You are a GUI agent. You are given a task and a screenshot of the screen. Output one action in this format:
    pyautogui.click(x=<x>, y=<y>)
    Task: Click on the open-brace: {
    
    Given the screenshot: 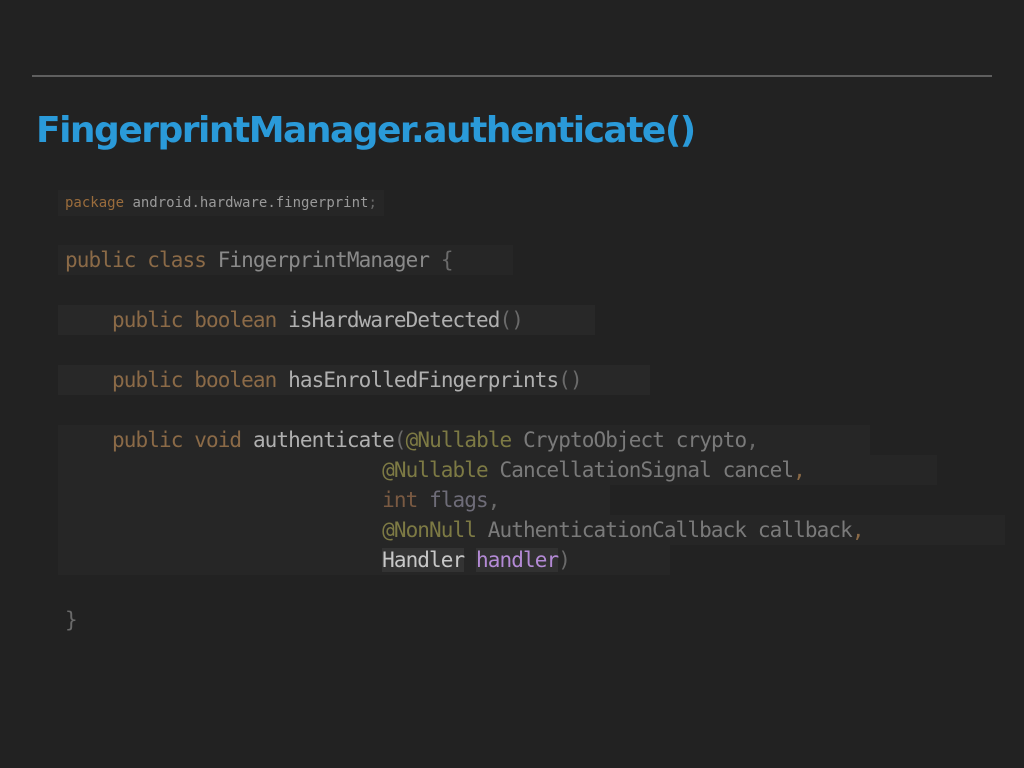 What is the action you would take?
    pyautogui.click(x=447, y=260)
    